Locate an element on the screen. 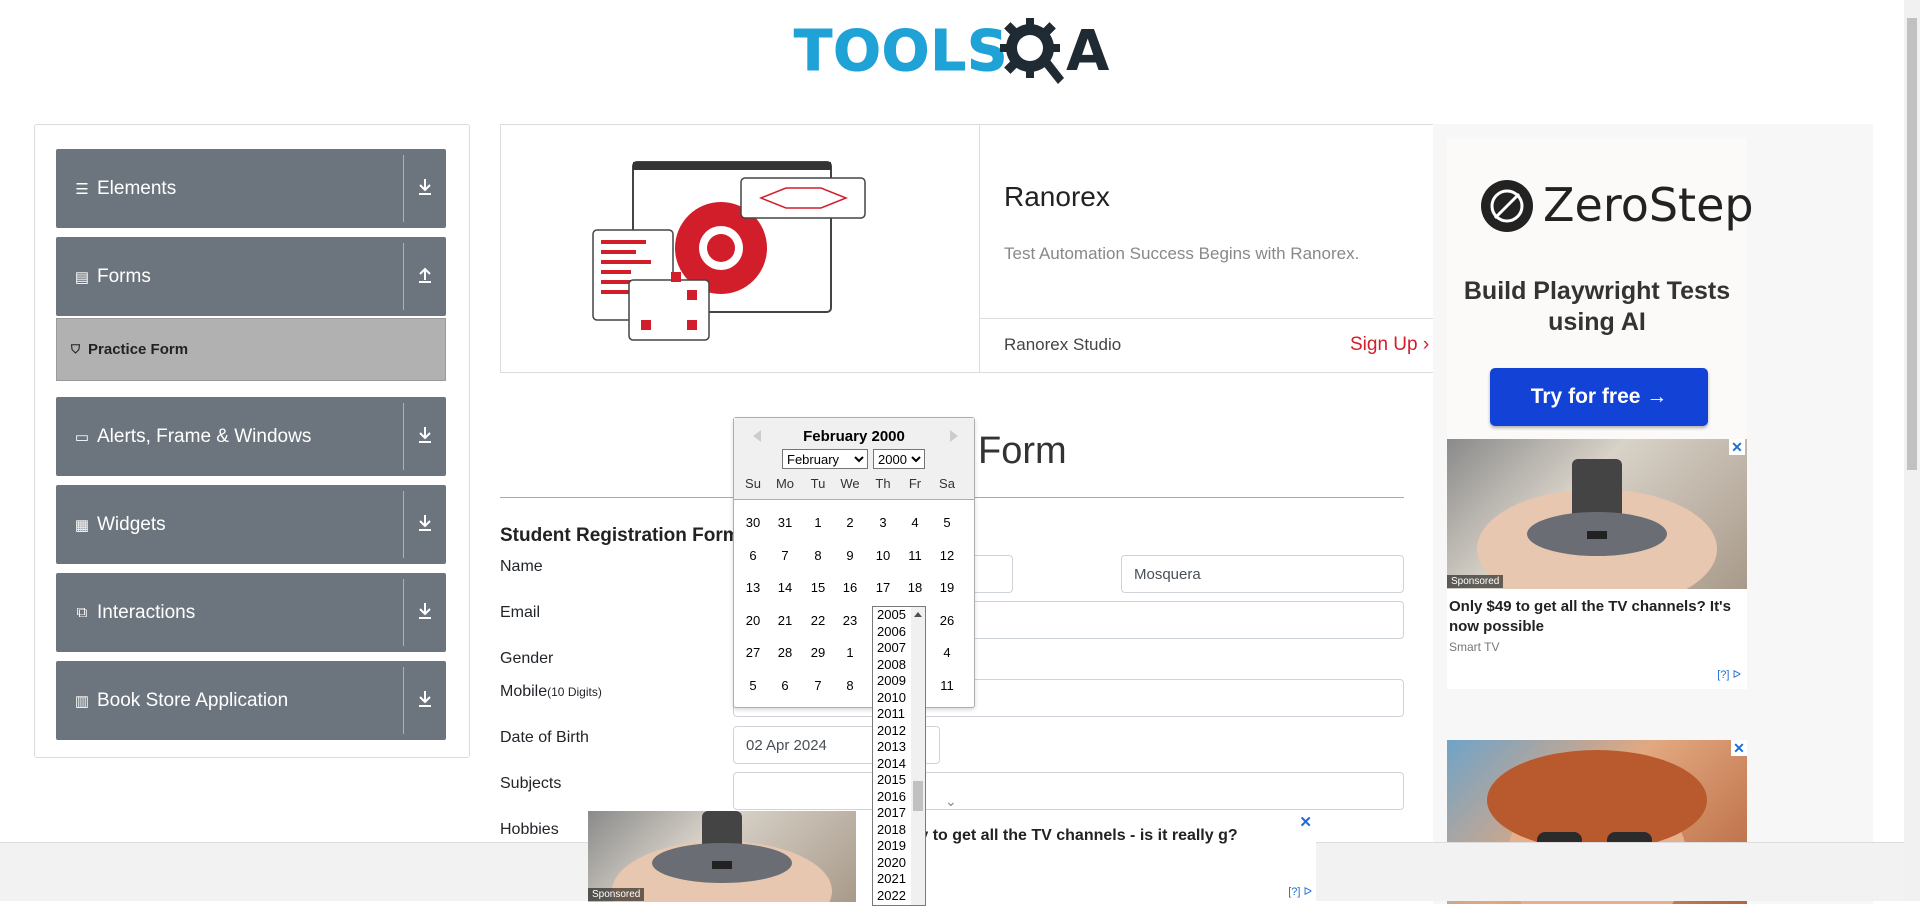  next-month-button is located at coordinates (954, 436).